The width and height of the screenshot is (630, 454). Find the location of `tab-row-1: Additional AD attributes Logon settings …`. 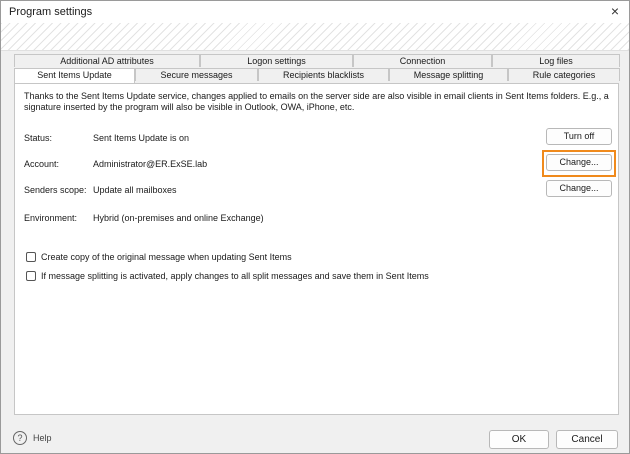

tab-row-1: Additional AD attributes Logon settings … is located at coordinates (315, 61).